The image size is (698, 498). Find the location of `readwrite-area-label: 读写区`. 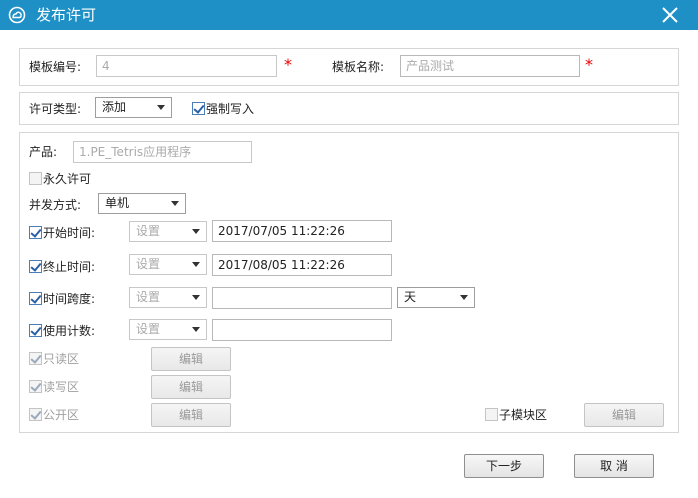

readwrite-area-label: 读写区 is located at coordinates (61, 387).